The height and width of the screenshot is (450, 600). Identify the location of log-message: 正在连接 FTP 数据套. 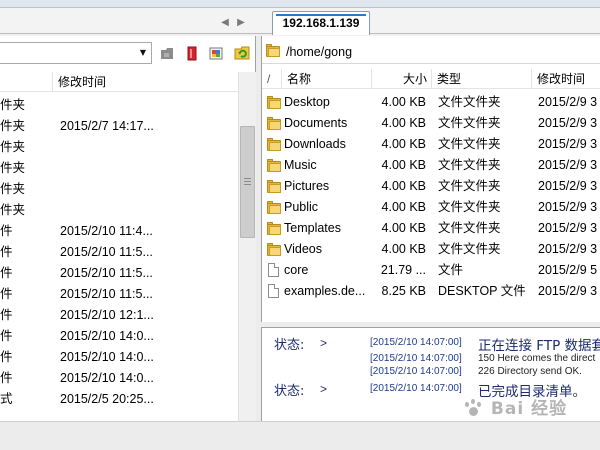
(539, 346).